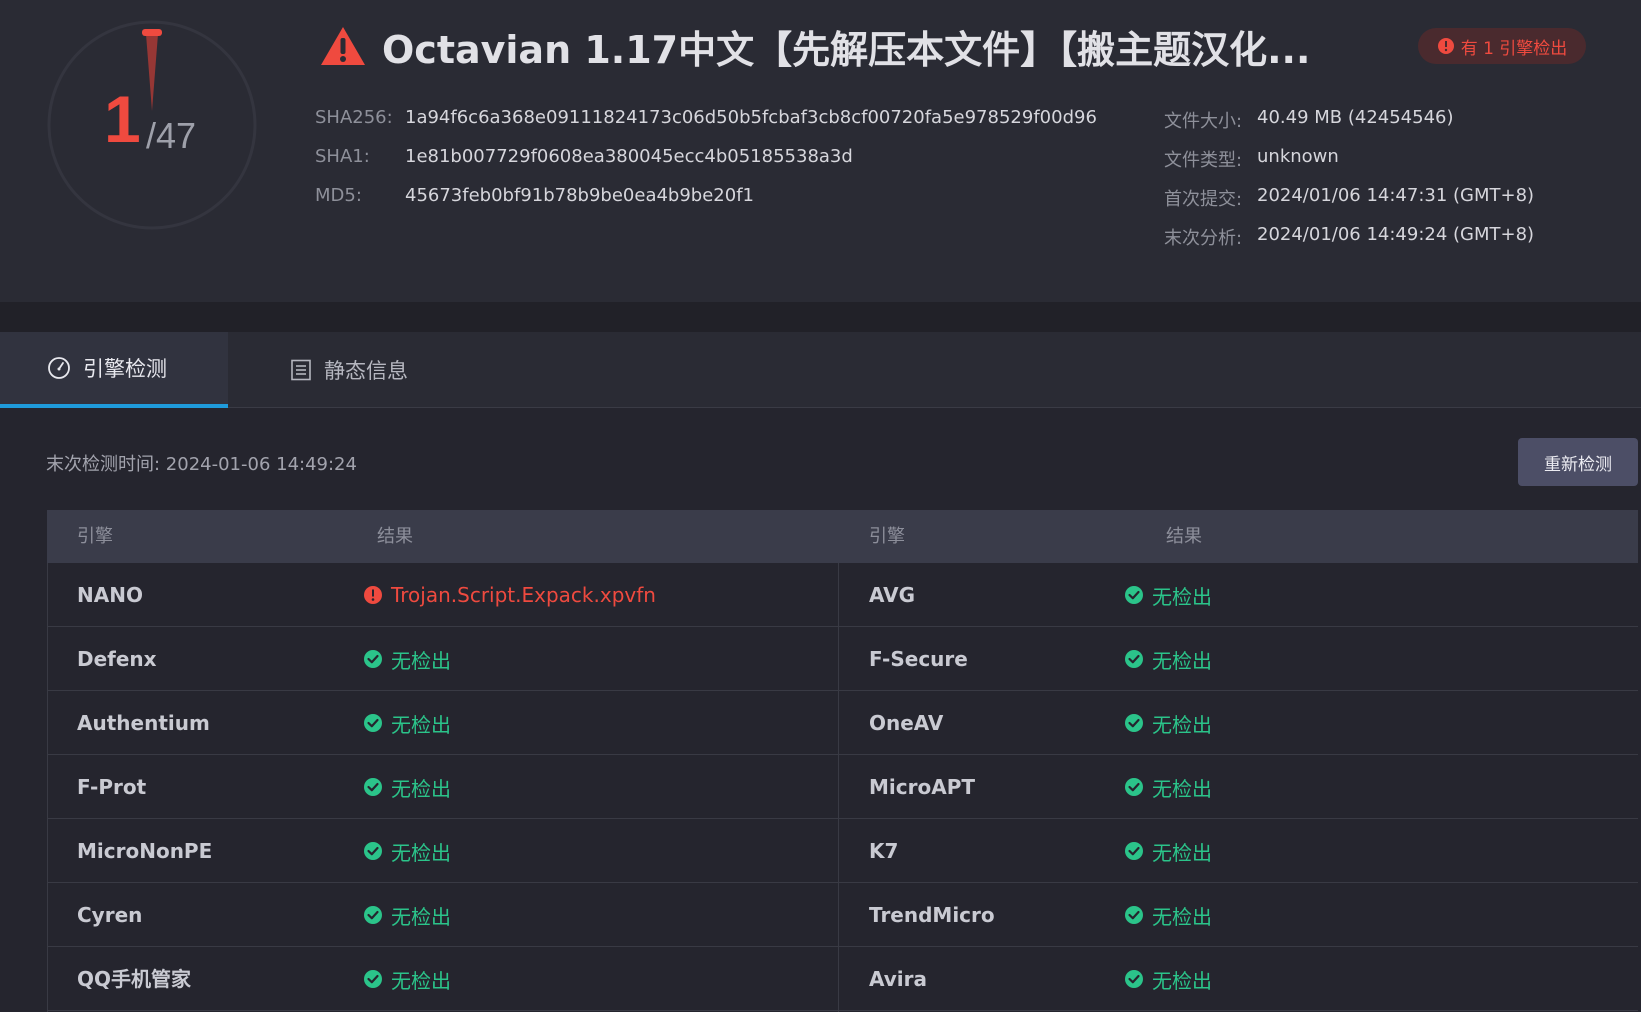  Describe the element at coordinates (301, 370) in the screenshot. I see `list-icon` at that location.